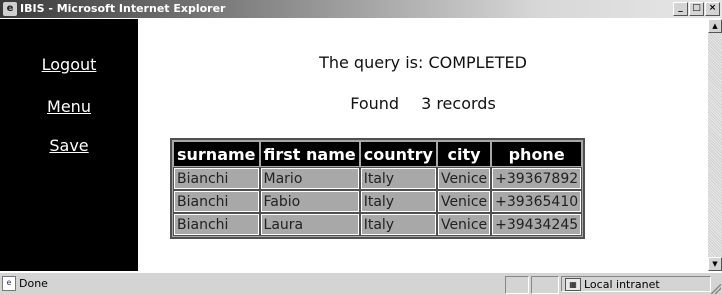 This screenshot has height=295, width=722. What do you see at coordinates (10, 9) in the screenshot?
I see `ie-logo-icon: e` at bounding box center [10, 9].